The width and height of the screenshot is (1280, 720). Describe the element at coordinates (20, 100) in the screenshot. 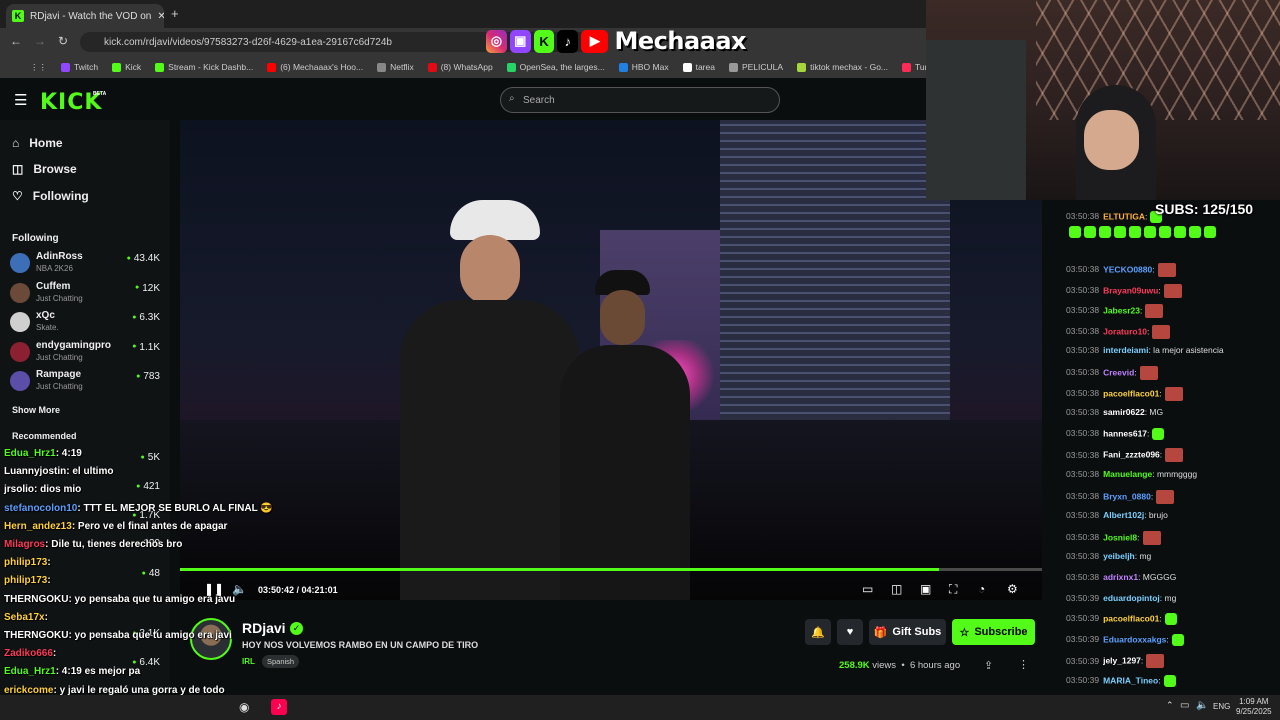

I see `menu-icon: ☰` at that location.